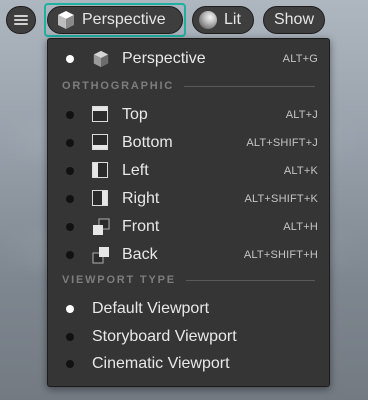 This screenshot has height=400, width=368. I want to click on show-flags-button: Show, so click(294, 20).